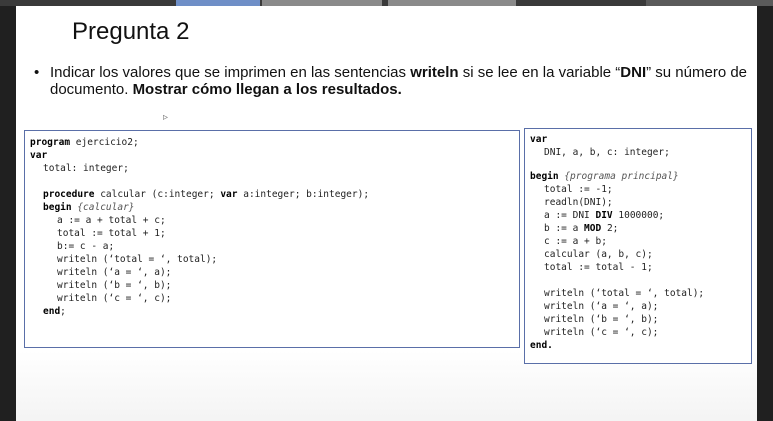  What do you see at coordinates (564, 228) in the screenshot?
I see `code-text: b := a` at bounding box center [564, 228].